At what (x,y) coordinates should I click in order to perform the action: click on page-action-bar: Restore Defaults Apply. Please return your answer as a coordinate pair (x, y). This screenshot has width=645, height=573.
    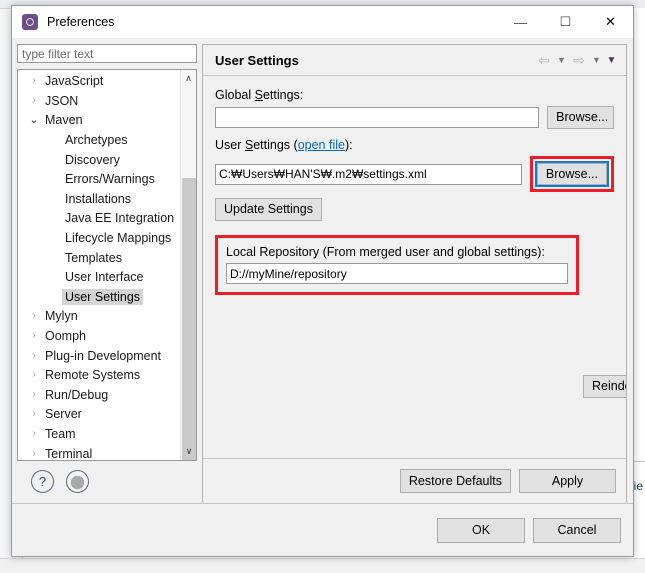
    Looking at the image, I should click on (414, 480).